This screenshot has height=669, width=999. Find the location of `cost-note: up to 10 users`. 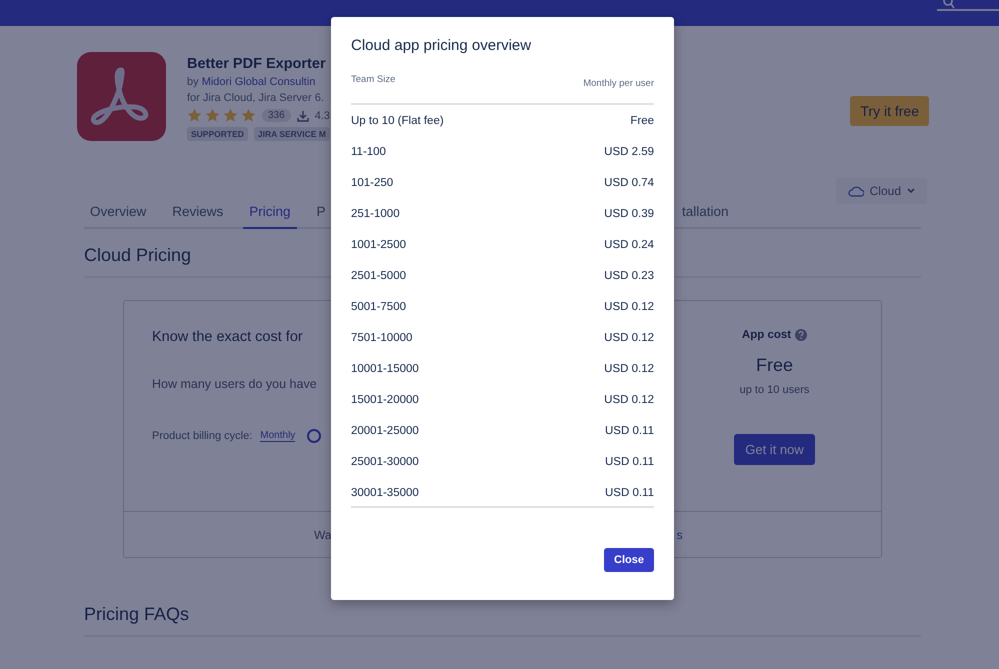

cost-note: up to 10 users is located at coordinates (775, 390).